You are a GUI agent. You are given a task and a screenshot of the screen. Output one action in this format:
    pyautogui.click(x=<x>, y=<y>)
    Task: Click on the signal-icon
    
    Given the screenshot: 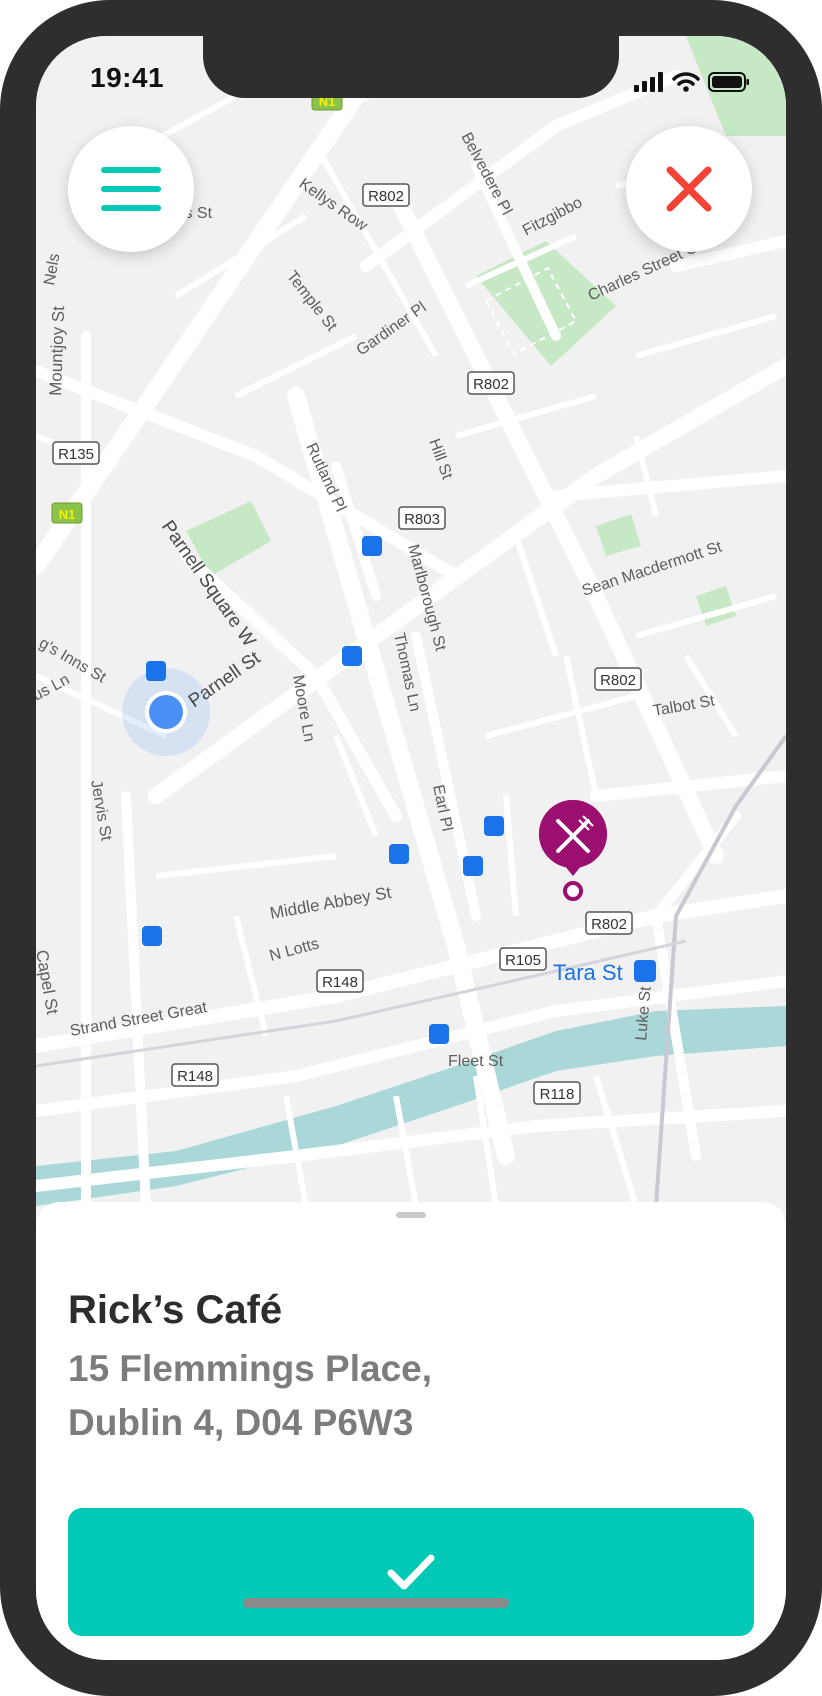 What is the action you would take?
    pyautogui.click(x=648, y=82)
    